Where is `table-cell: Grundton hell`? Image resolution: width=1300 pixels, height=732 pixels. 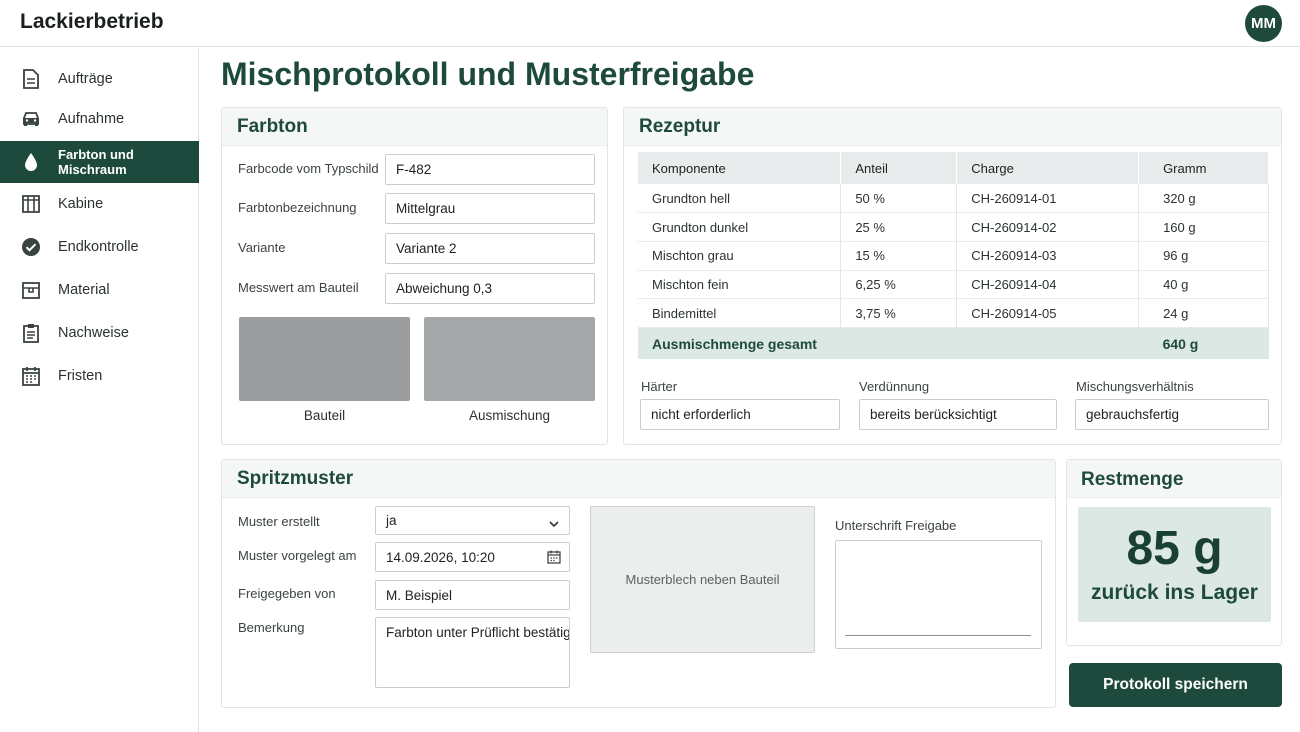 table-cell: Grundton hell is located at coordinates (740, 199).